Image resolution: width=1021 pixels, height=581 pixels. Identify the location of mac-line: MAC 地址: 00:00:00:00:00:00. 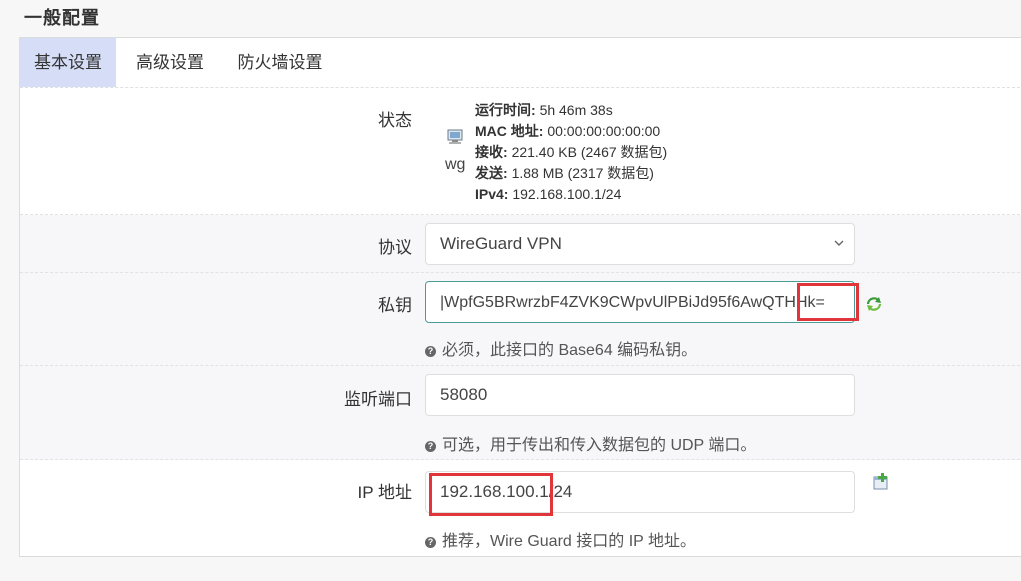
(571, 131).